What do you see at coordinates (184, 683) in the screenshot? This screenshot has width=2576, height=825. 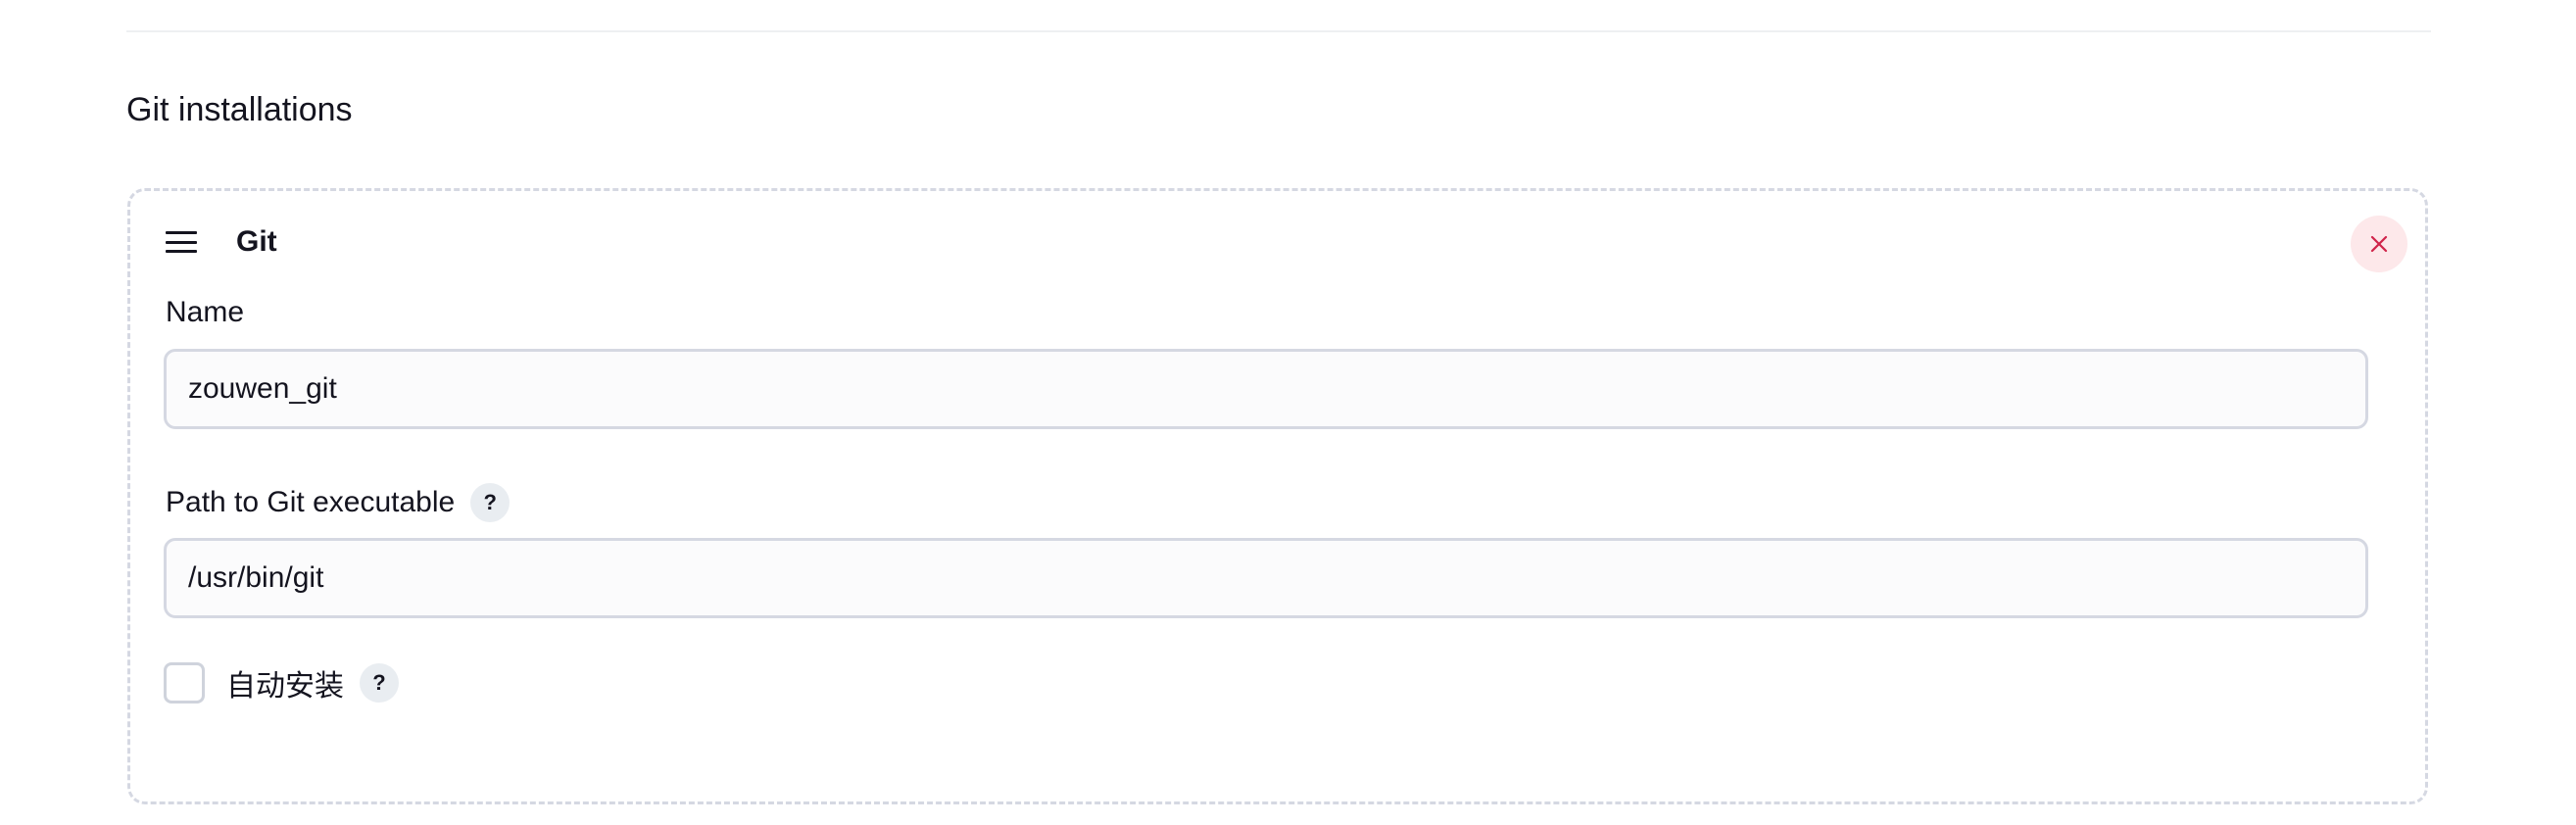 I see `auto-install-checkbox` at bounding box center [184, 683].